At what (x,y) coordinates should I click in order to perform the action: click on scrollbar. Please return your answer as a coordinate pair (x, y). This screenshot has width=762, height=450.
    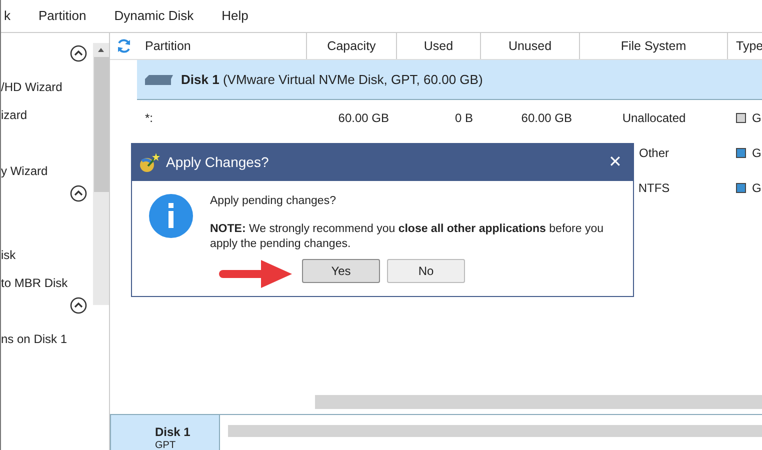
    Looking at the image, I should click on (101, 174).